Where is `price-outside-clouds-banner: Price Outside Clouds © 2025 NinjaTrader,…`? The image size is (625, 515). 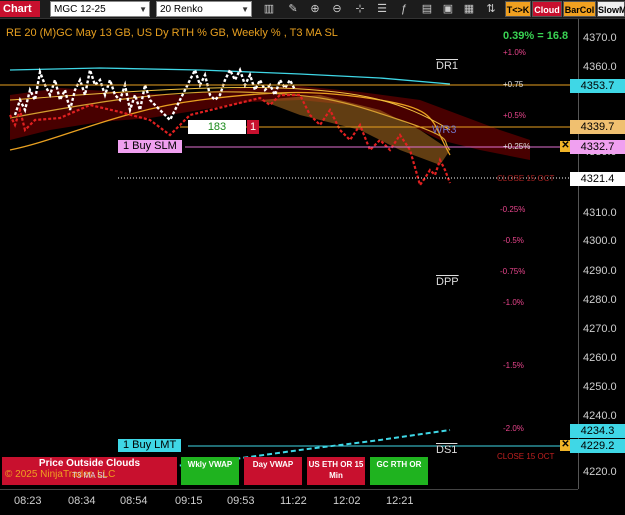
price-outside-clouds-banner: Price Outside Clouds © 2025 NinjaTrader,… is located at coordinates (89, 471).